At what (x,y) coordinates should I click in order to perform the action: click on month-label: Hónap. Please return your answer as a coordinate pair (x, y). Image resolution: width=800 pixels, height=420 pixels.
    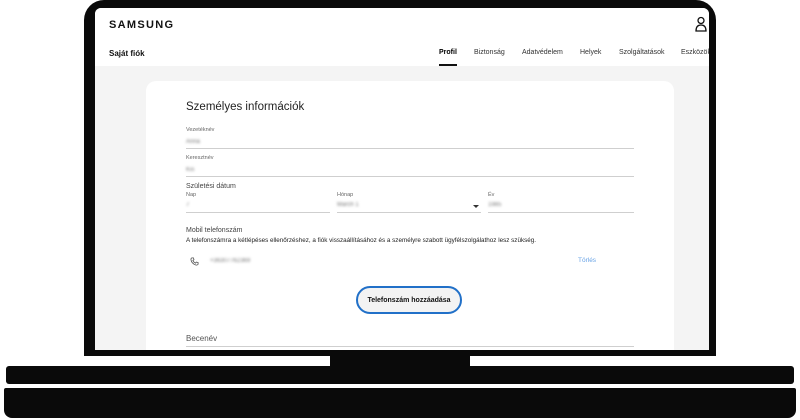
    Looking at the image, I should click on (345, 195).